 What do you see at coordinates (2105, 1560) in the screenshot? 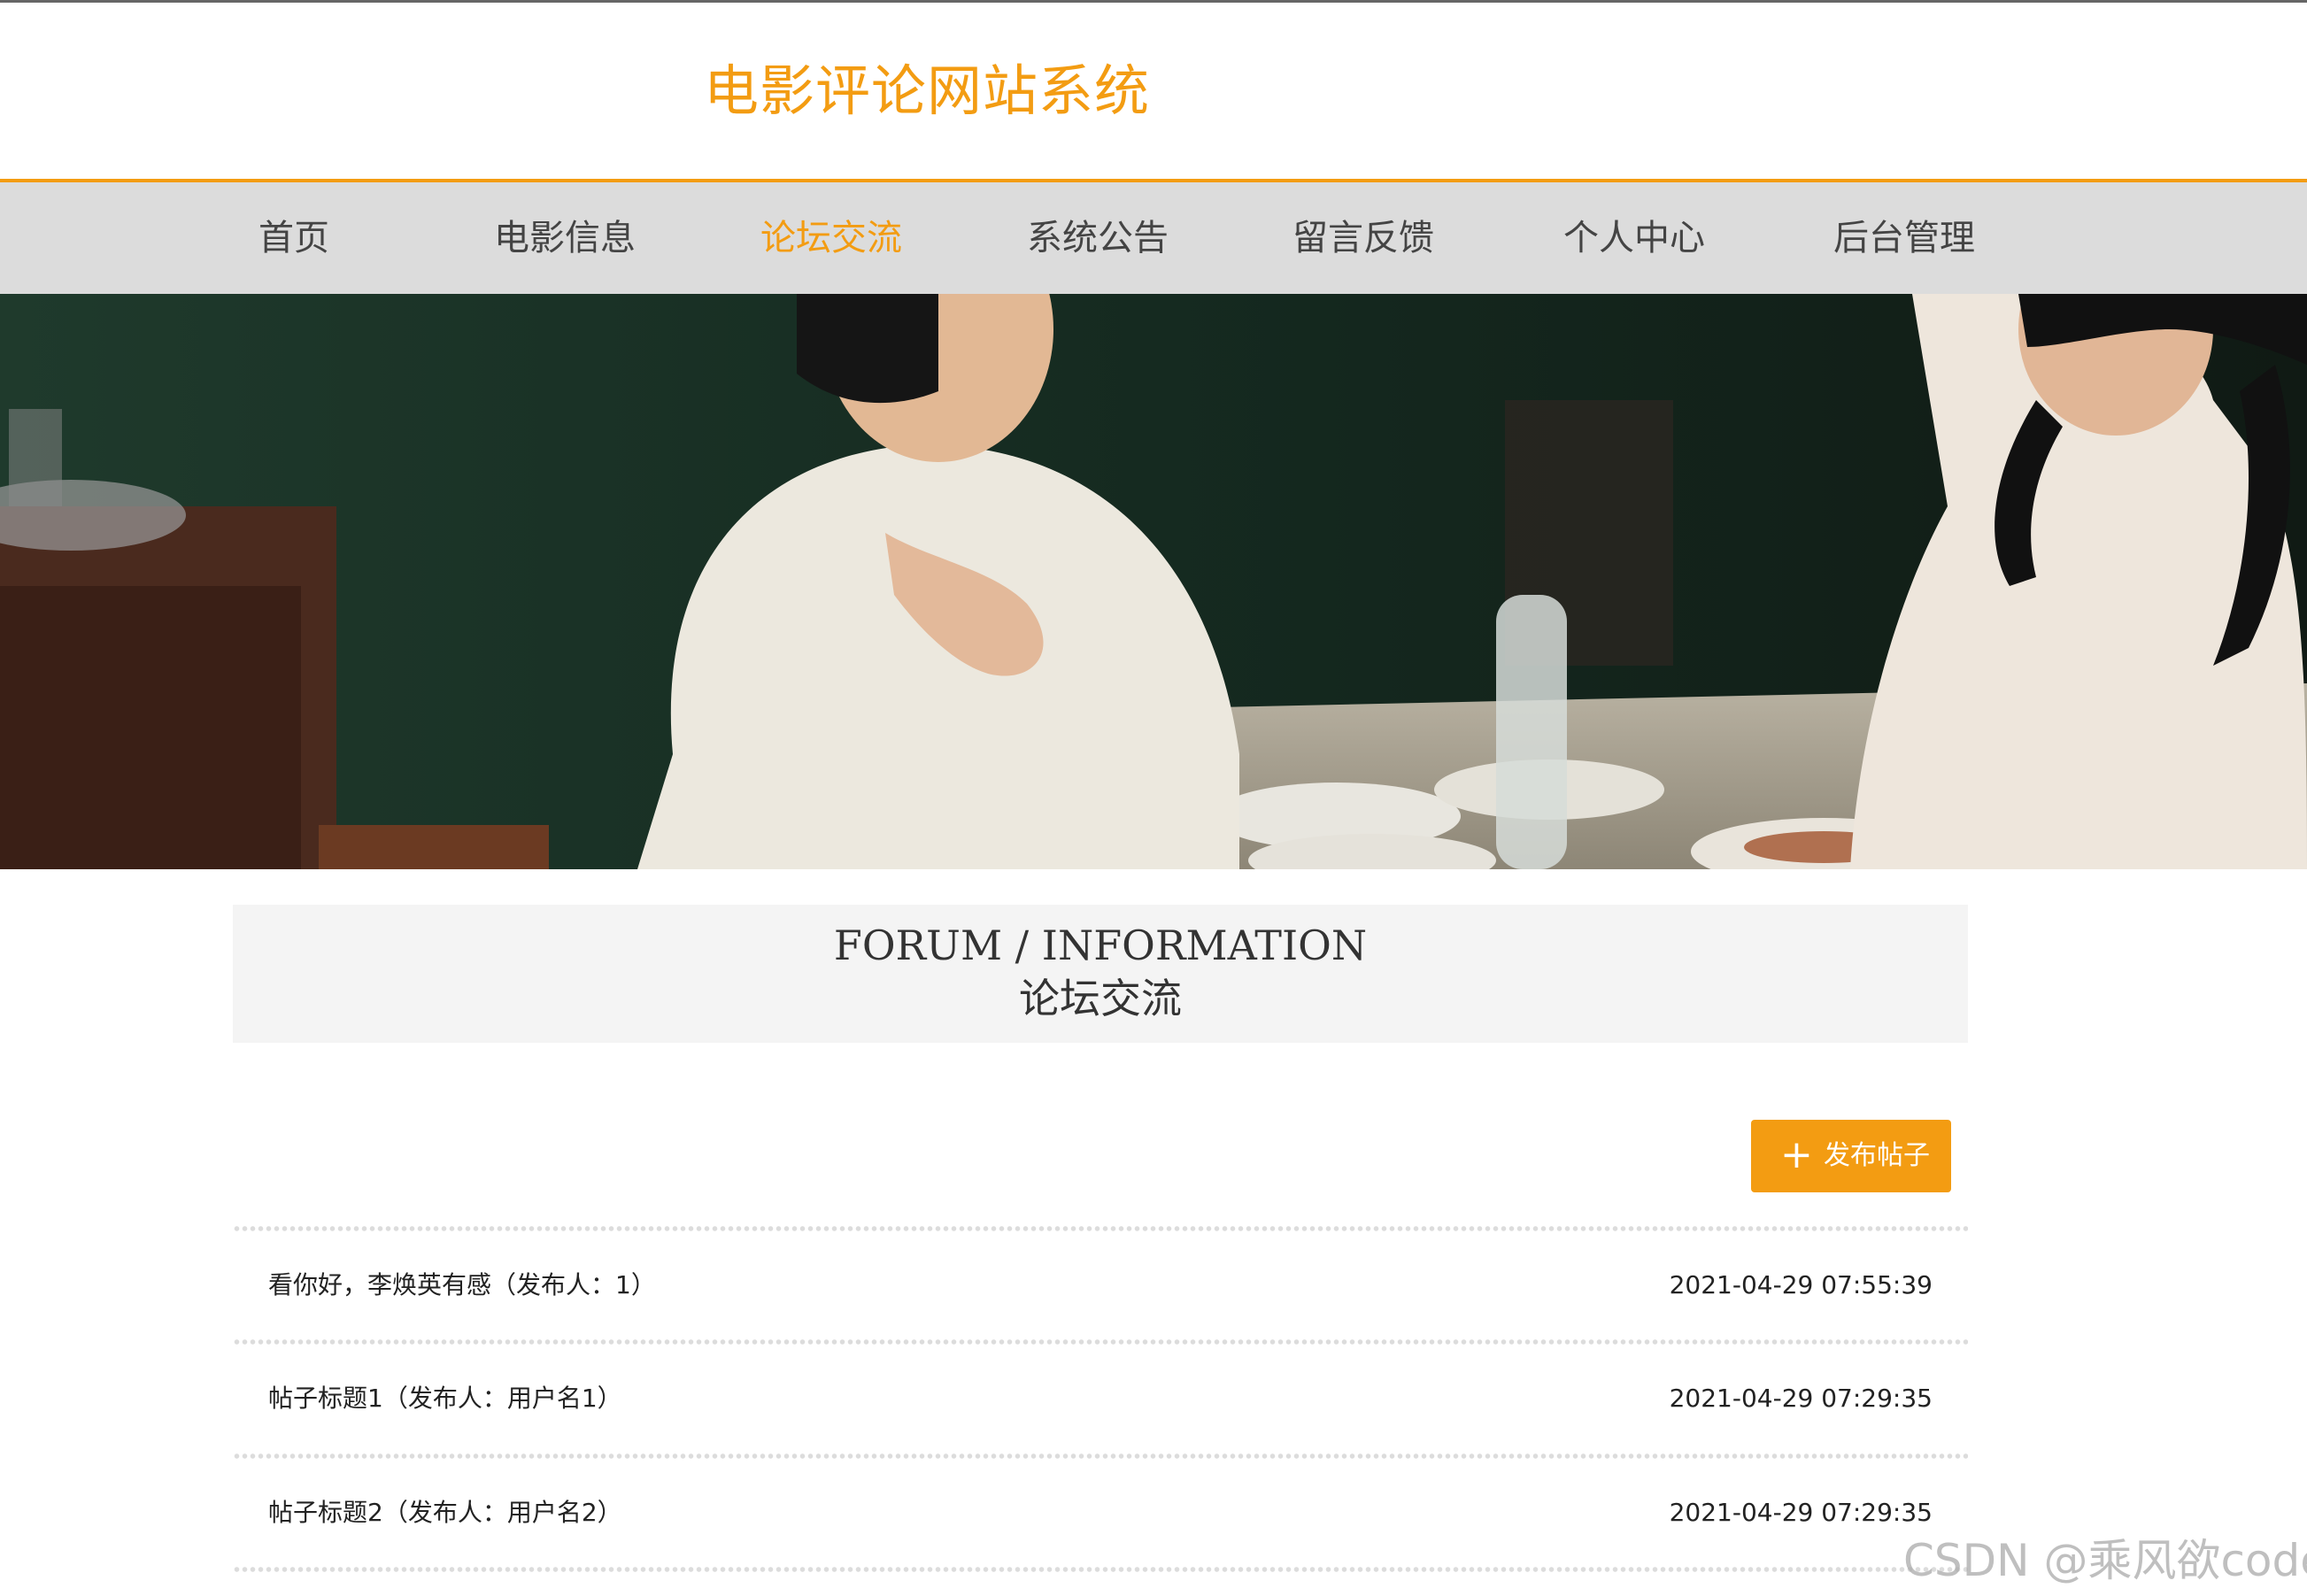
I see `watermark: CSDN @乘风欲code` at bounding box center [2105, 1560].